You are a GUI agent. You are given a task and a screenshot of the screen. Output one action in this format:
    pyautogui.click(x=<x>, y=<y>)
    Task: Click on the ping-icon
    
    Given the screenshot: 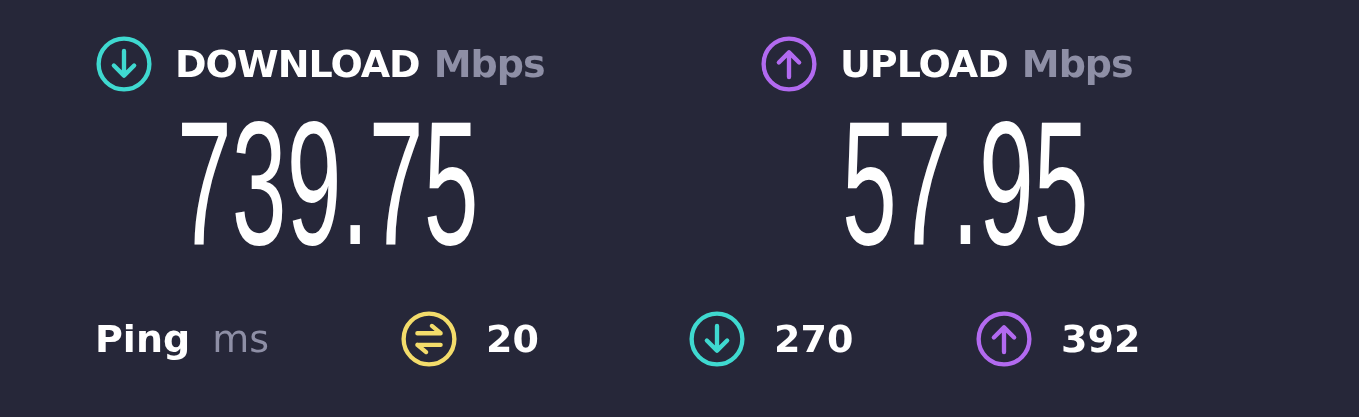 What is the action you would take?
    pyautogui.click(x=429, y=339)
    